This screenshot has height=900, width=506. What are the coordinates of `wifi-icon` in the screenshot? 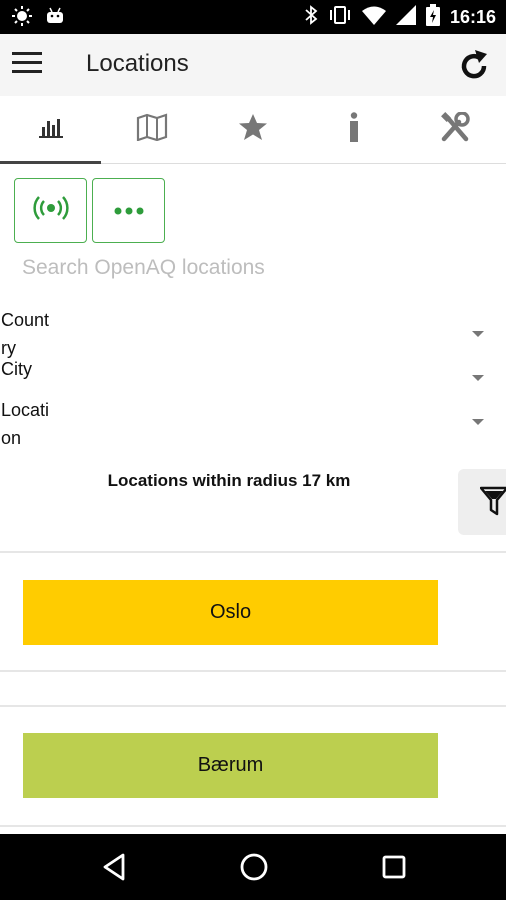 It's located at (373, 17).